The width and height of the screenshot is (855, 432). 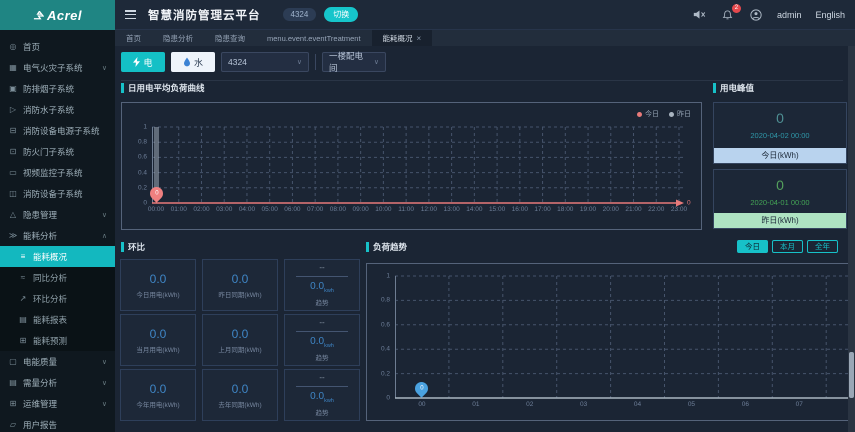 What do you see at coordinates (265, 62) in the screenshot?
I see `station-select: 4324 ∨` at bounding box center [265, 62].